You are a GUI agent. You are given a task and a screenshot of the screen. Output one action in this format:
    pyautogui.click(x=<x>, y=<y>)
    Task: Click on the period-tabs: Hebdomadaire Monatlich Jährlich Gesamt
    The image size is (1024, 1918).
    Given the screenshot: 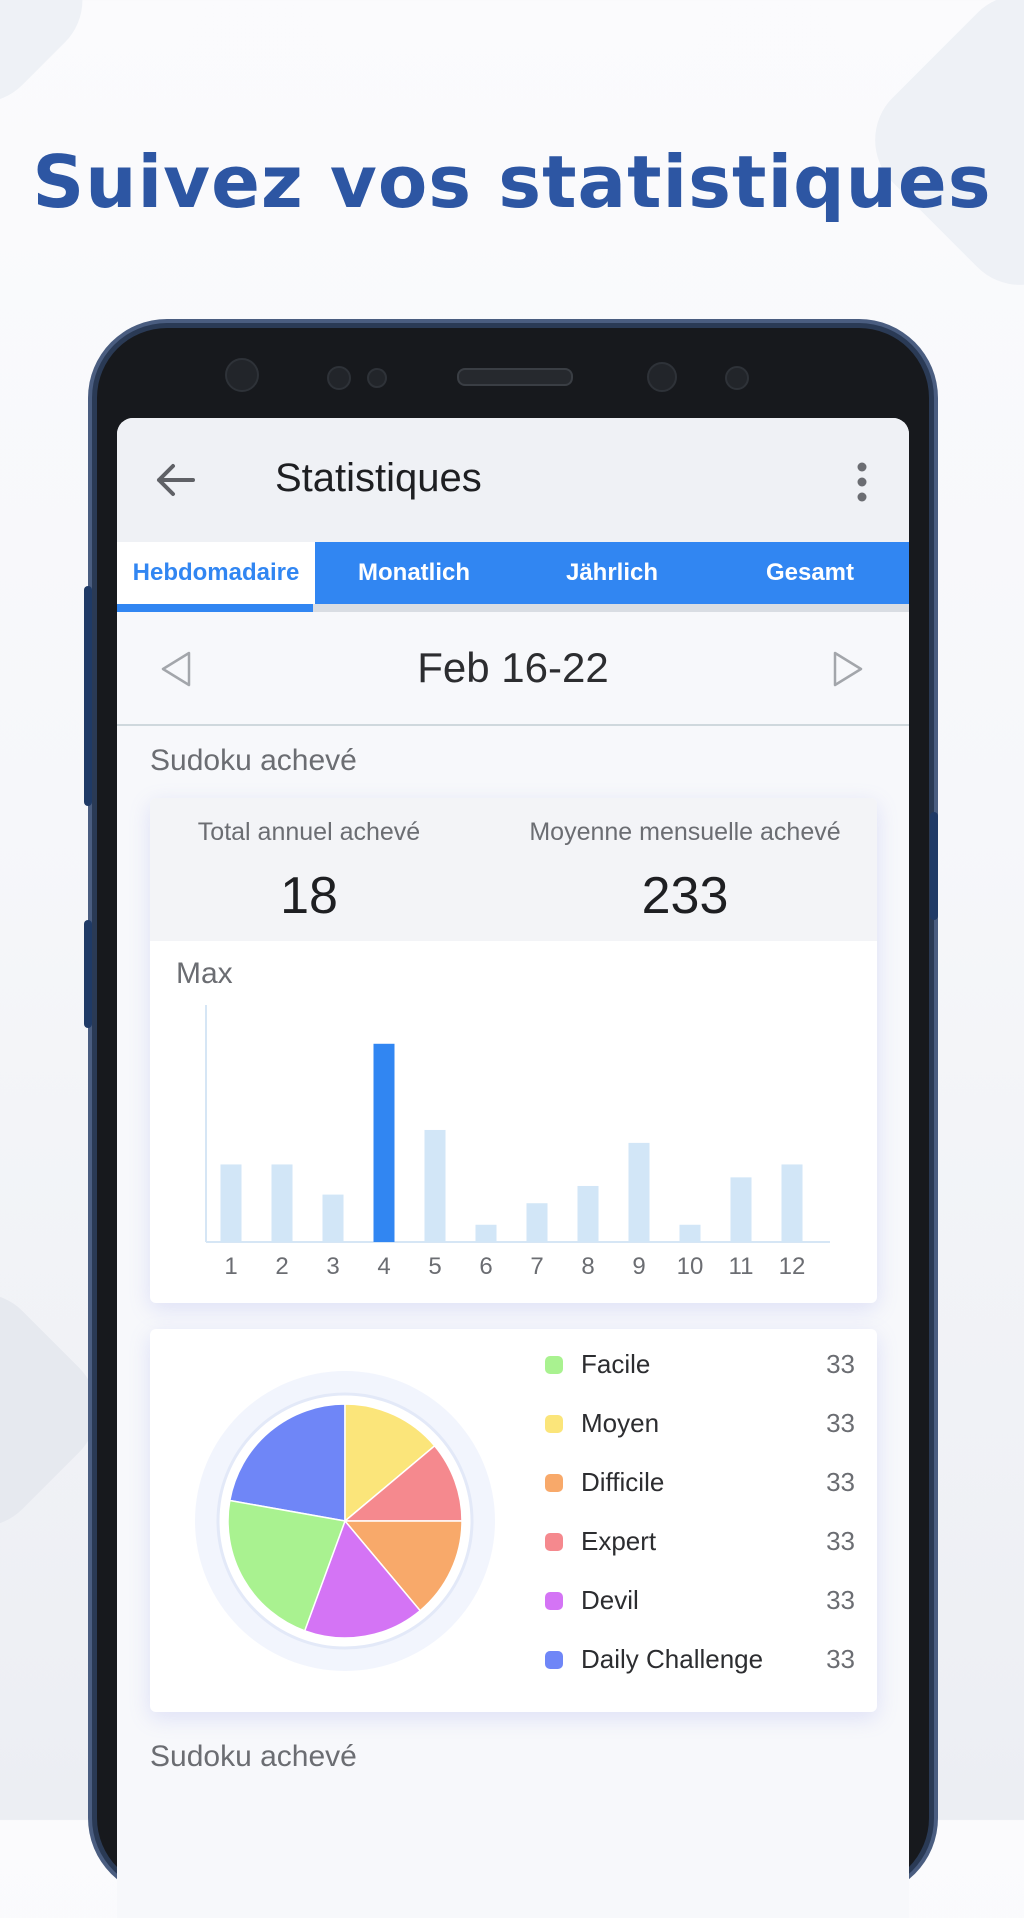 What is the action you would take?
    pyautogui.click(x=513, y=573)
    